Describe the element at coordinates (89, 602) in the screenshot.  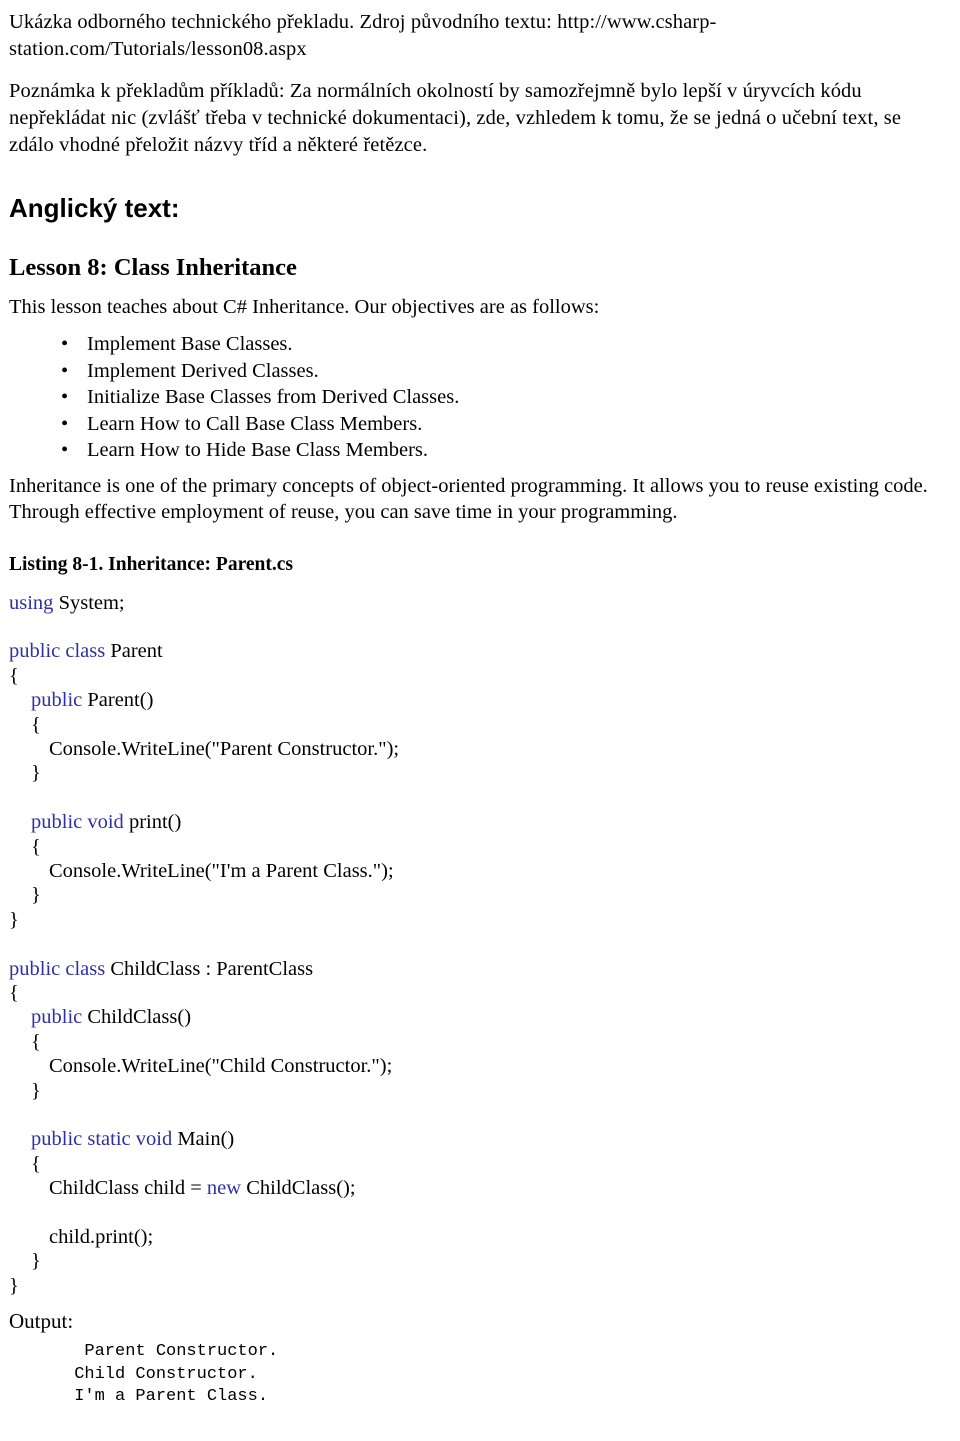
I see `code-text: System;` at that location.